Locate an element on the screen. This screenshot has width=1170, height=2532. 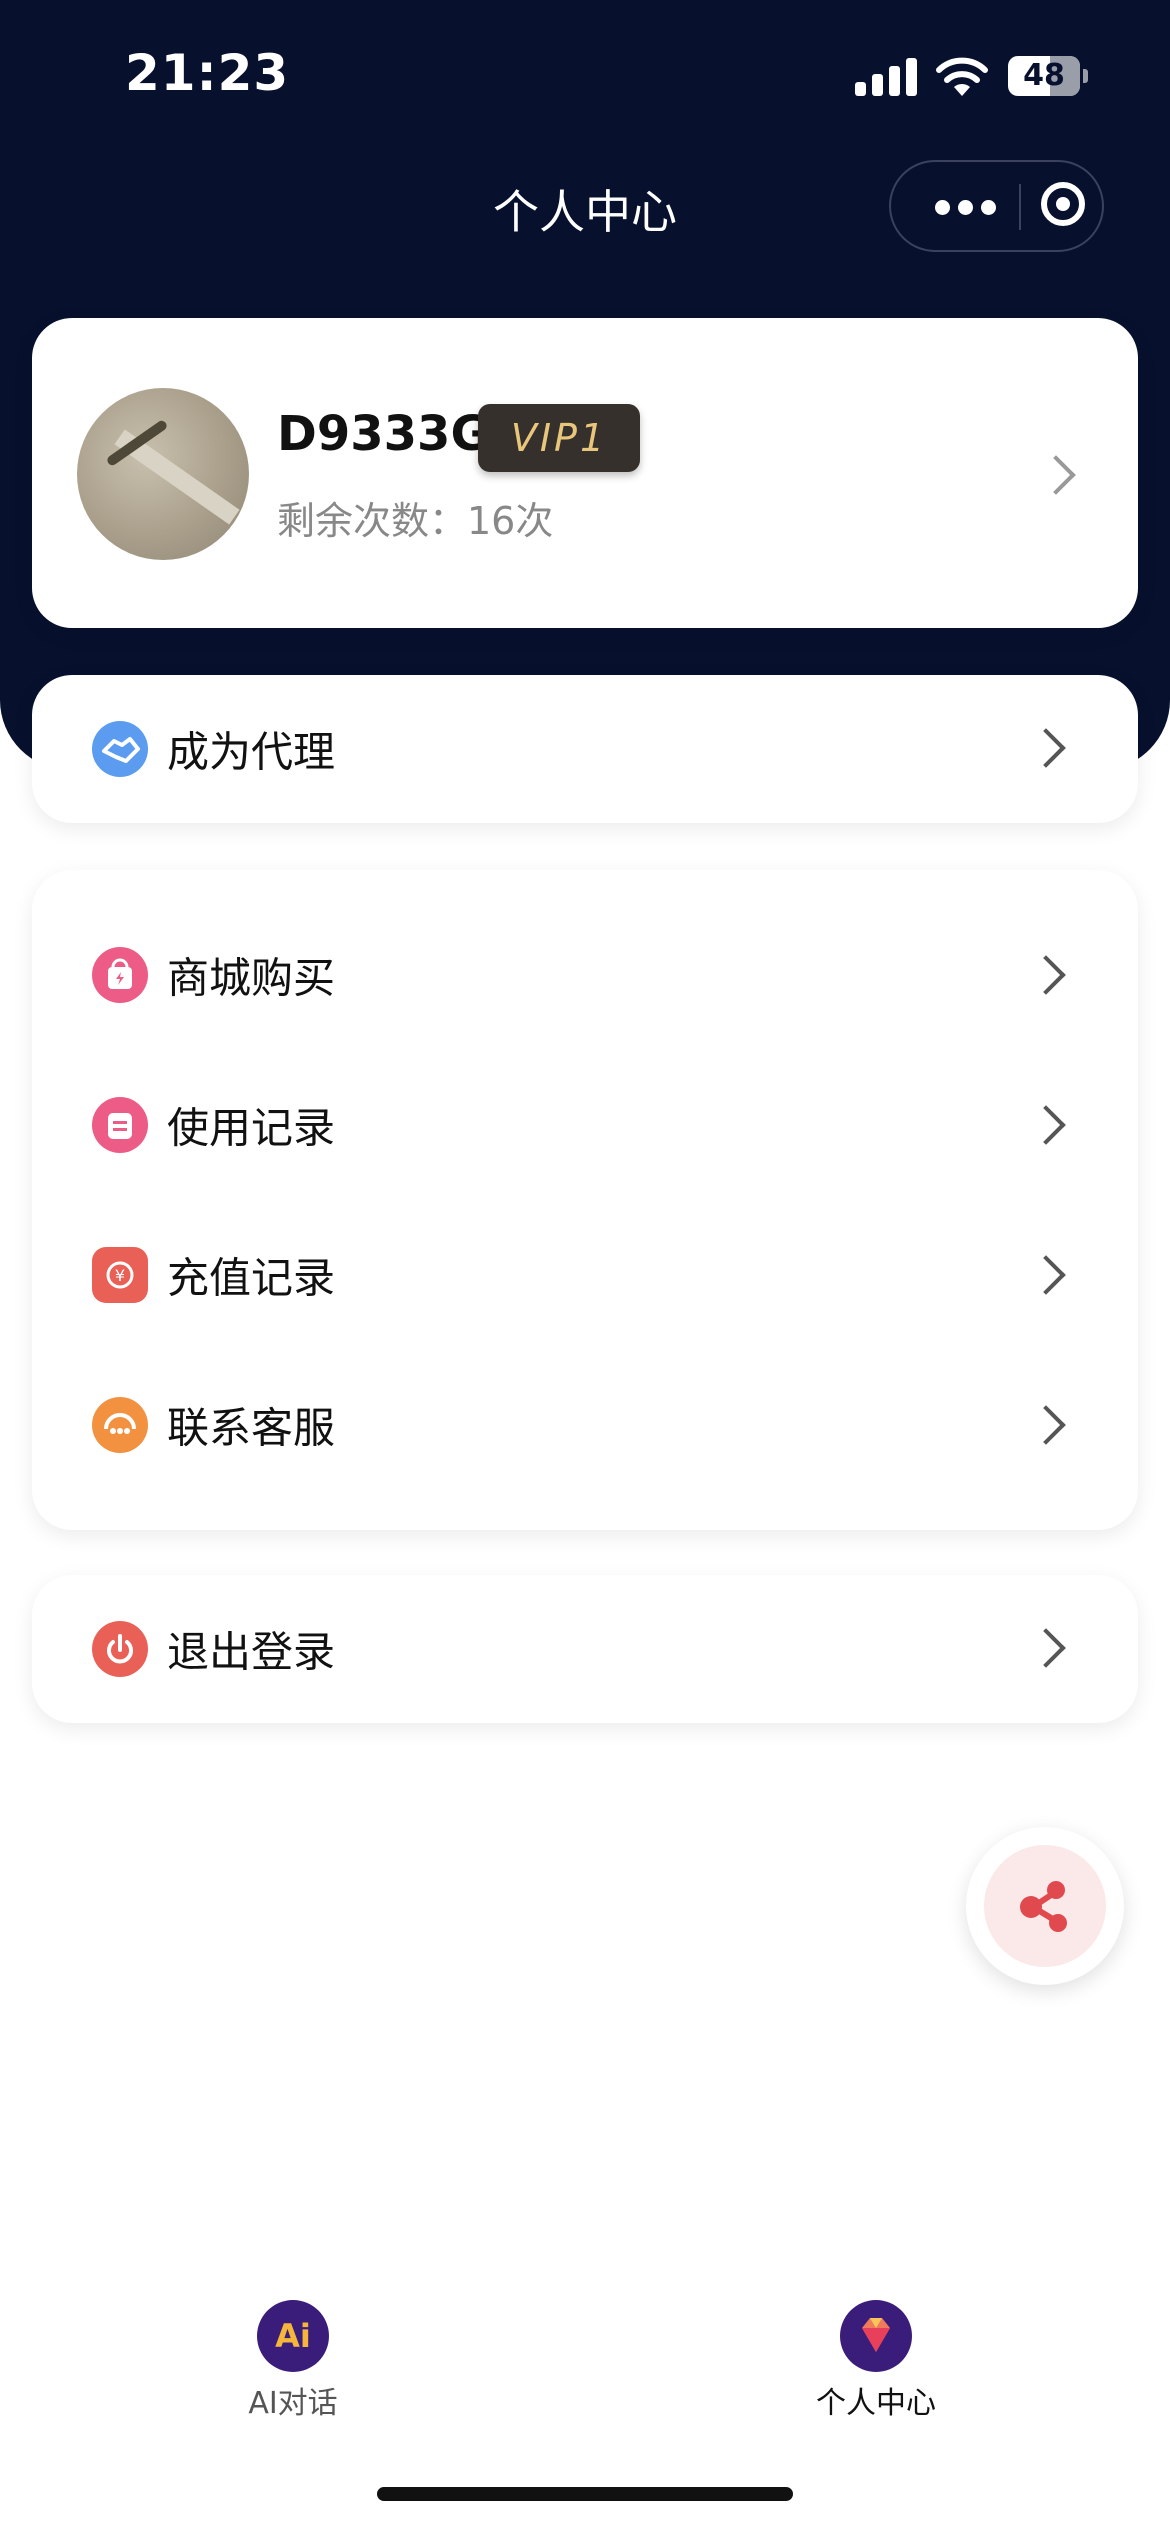
username: D9333G is located at coordinates (383, 434).